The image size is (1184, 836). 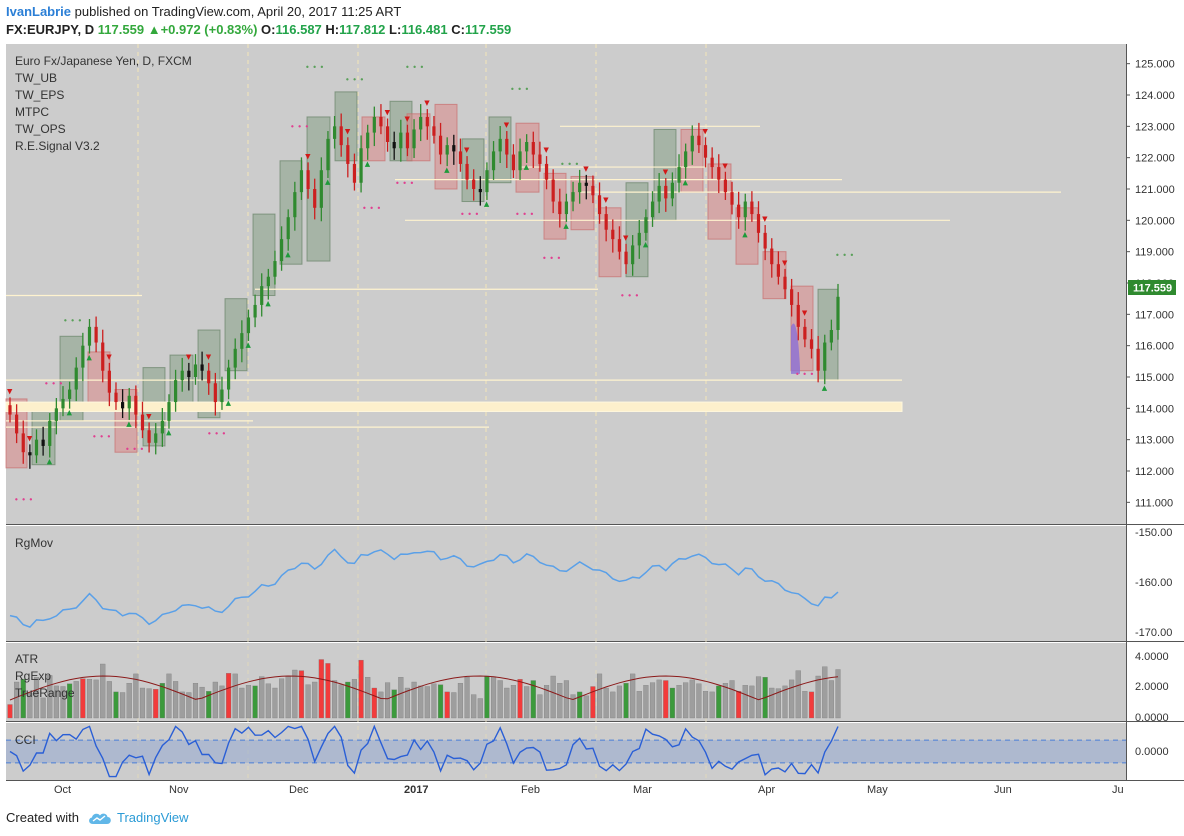 I want to click on price-tick-label: 120.000, so click(x=1155, y=221).